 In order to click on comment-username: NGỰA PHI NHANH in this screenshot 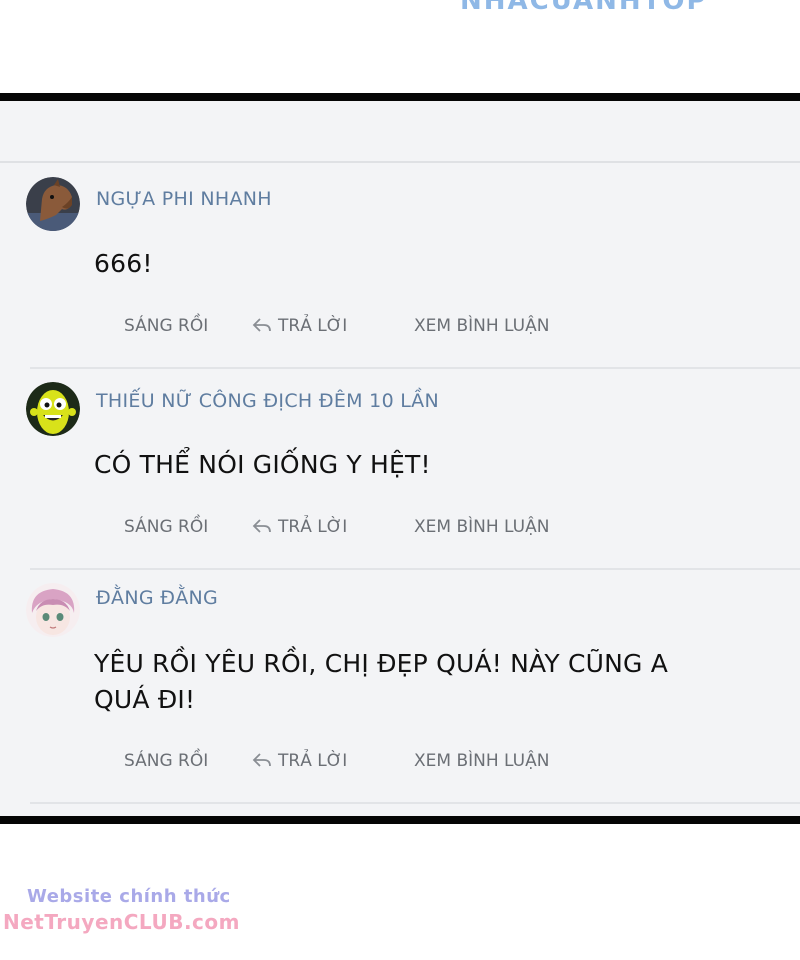, I will do `click(184, 199)`.